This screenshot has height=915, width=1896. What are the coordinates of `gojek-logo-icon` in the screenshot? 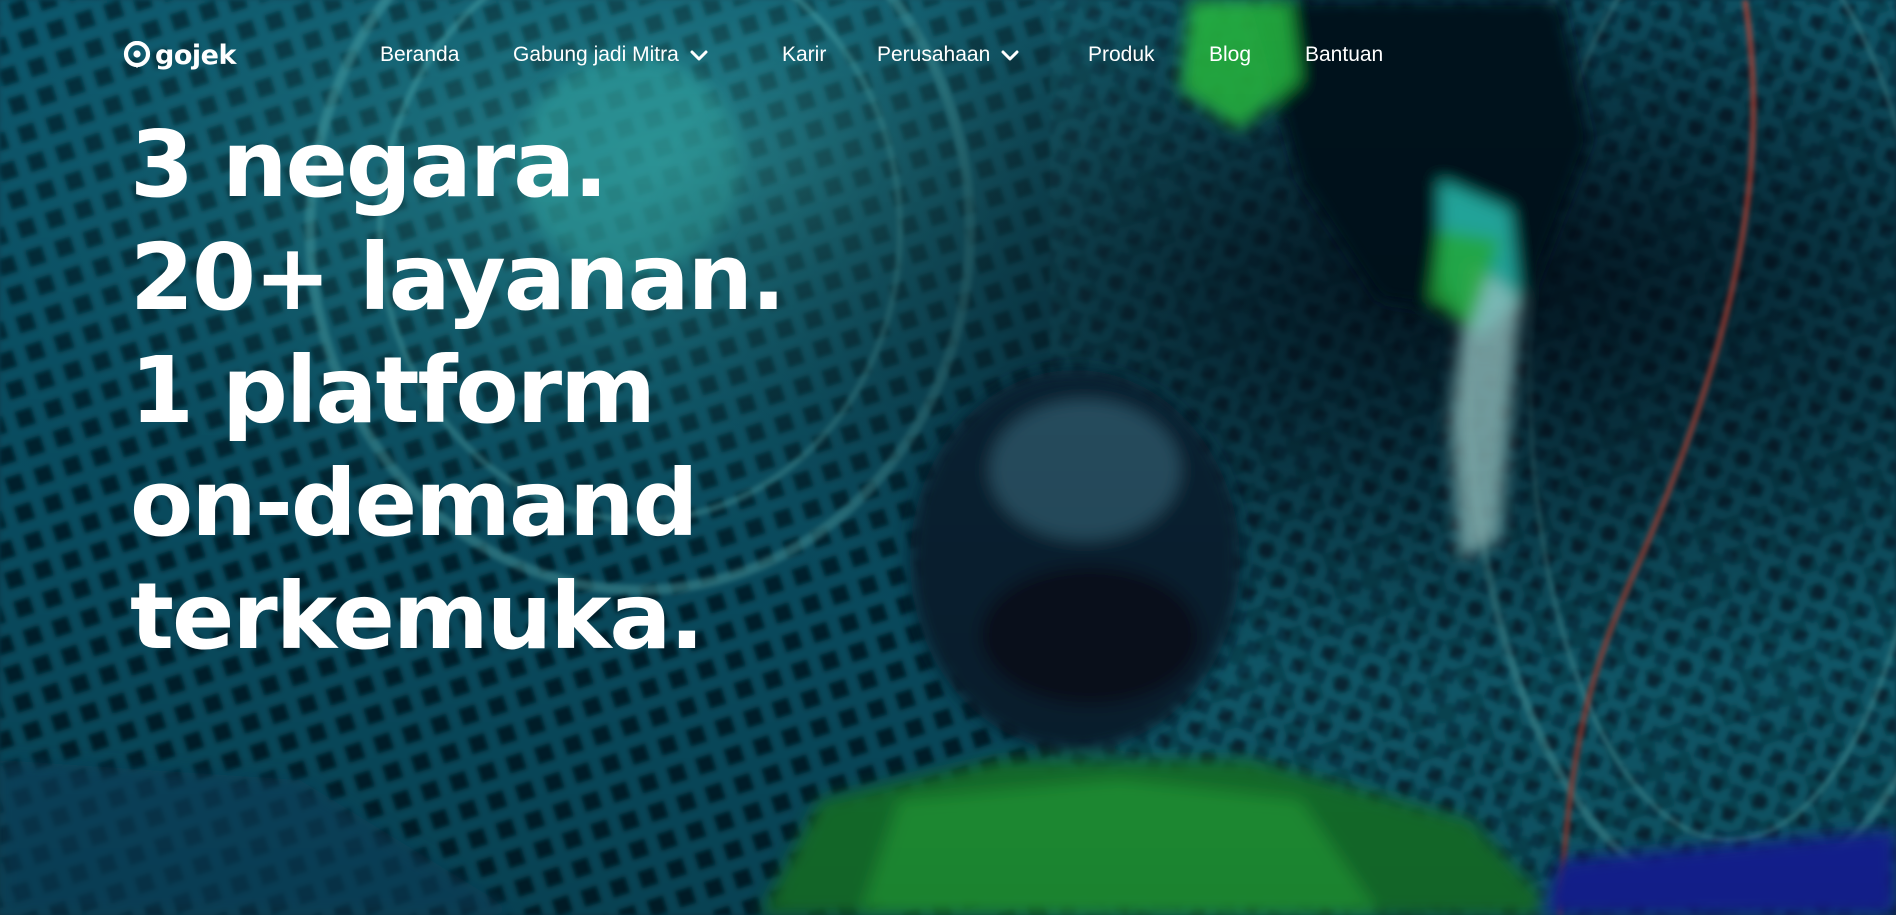 It's located at (137, 54).